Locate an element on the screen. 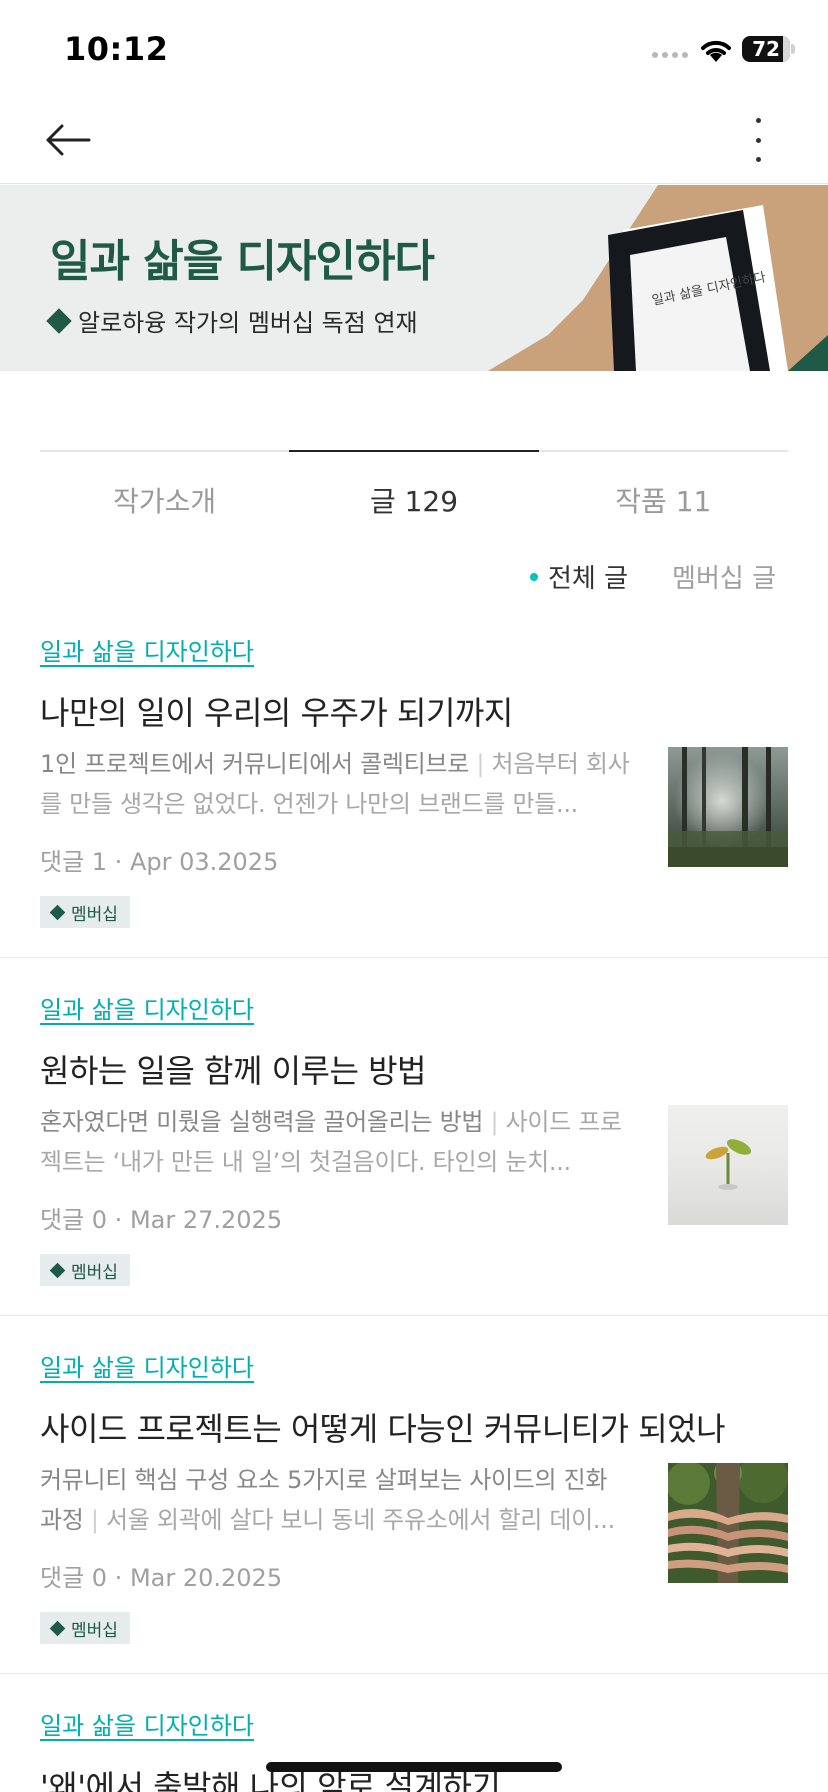 This screenshot has height=1792, width=828. post-thumbnail-forest is located at coordinates (728, 807).